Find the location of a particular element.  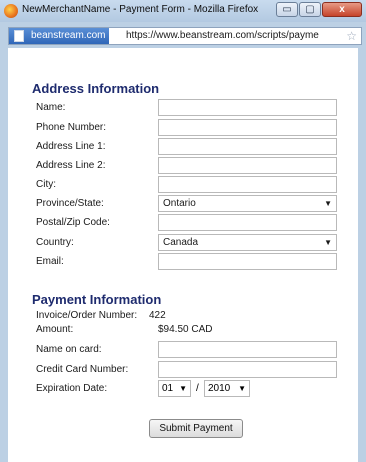

site-identity-button: beanstream.com is located at coordinates (59, 36).